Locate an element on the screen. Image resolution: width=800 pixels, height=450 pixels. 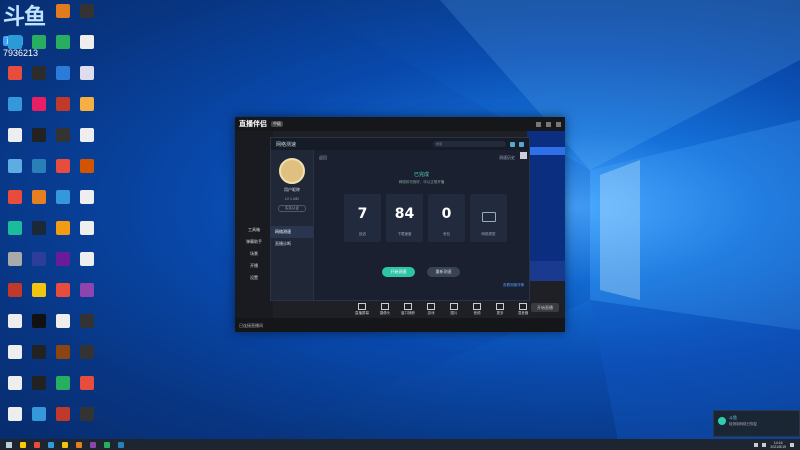
app-left-item: 场景 is located at coordinates (254, 254).